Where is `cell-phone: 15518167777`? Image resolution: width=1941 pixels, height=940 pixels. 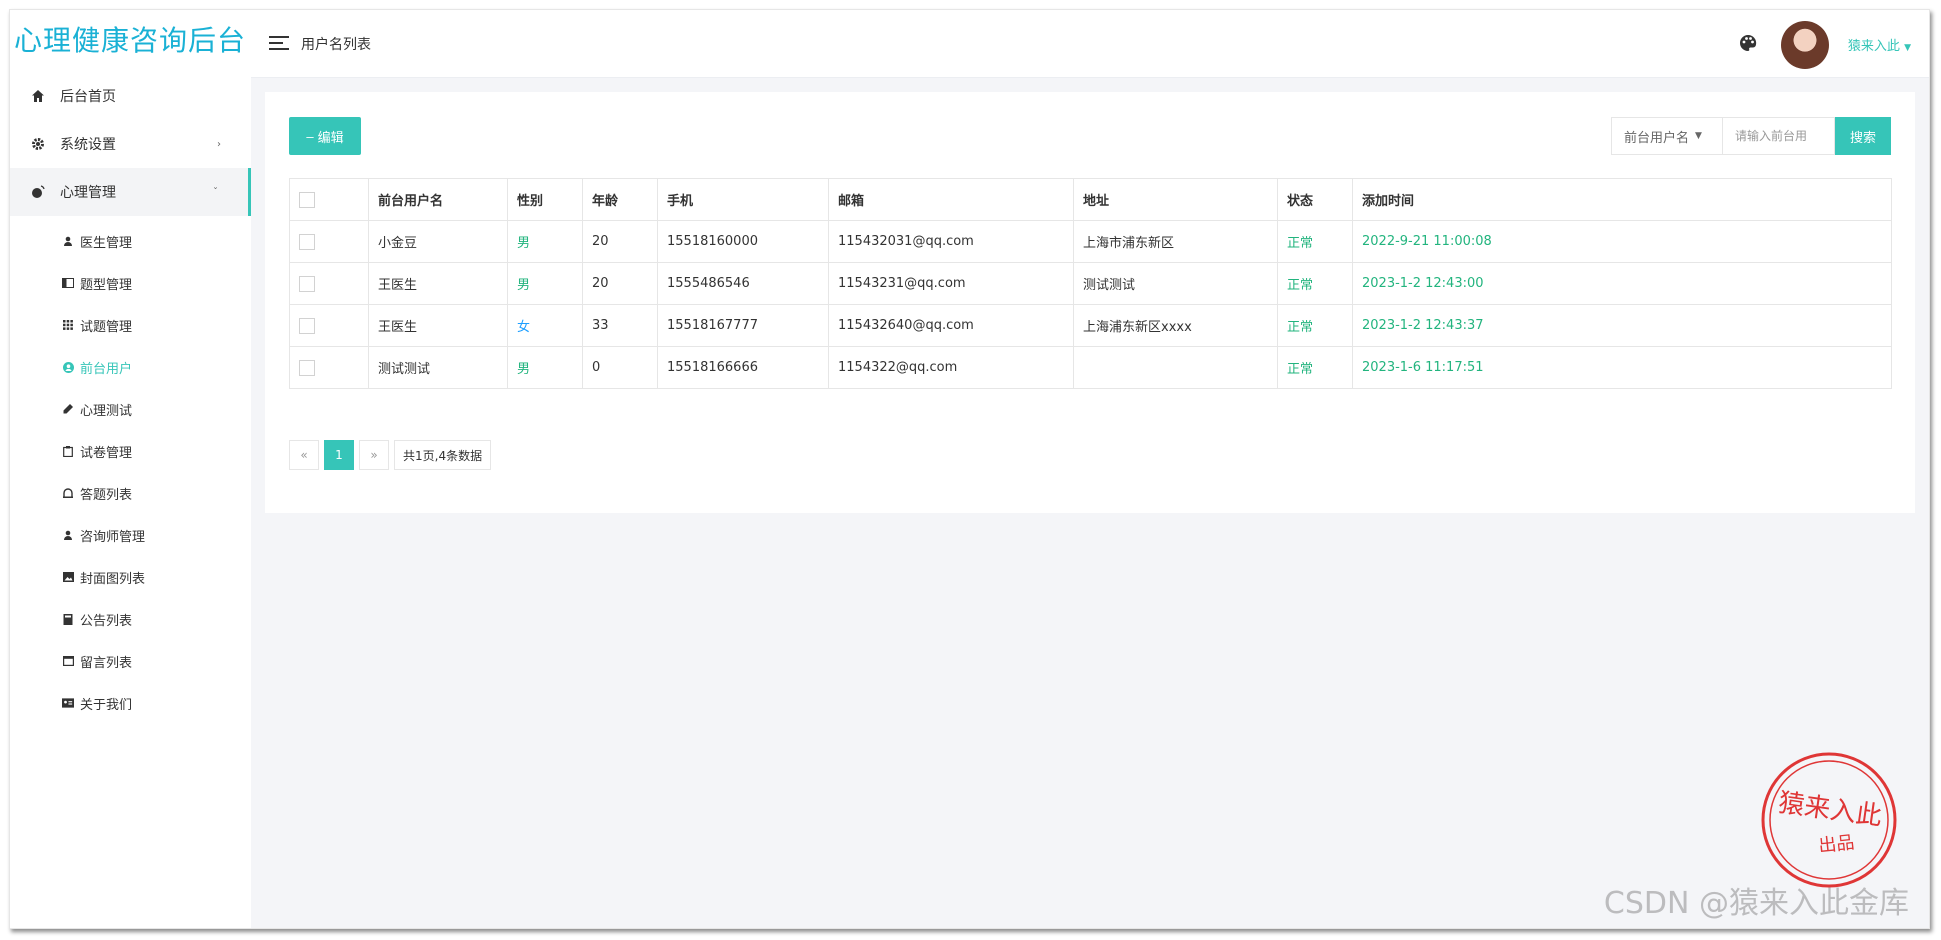 cell-phone: 15518167777 is located at coordinates (743, 325).